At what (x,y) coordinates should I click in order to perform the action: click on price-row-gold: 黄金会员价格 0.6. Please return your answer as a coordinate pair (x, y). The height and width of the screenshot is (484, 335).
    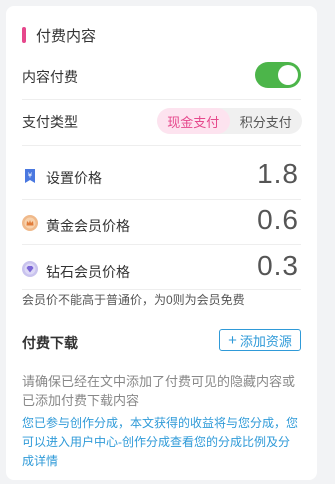
    Looking at the image, I should click on (161, 222).